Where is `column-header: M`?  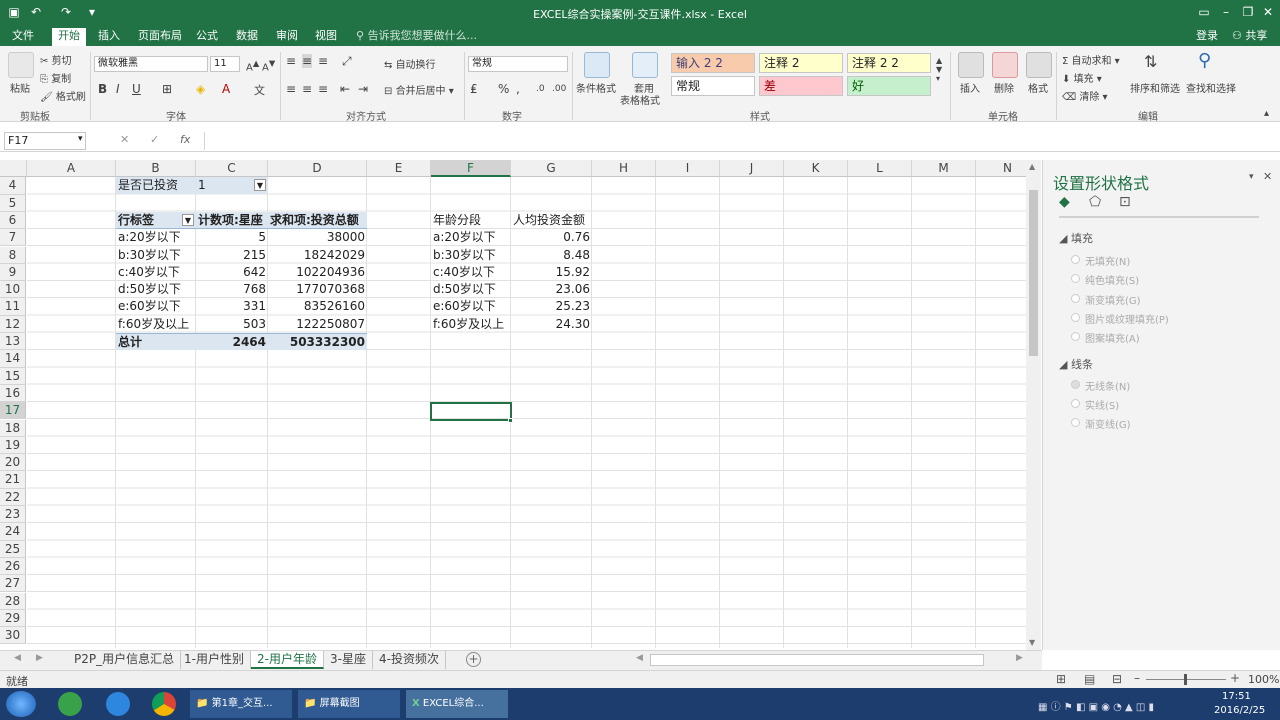 column-header: M is located at coordinates (944, 168).